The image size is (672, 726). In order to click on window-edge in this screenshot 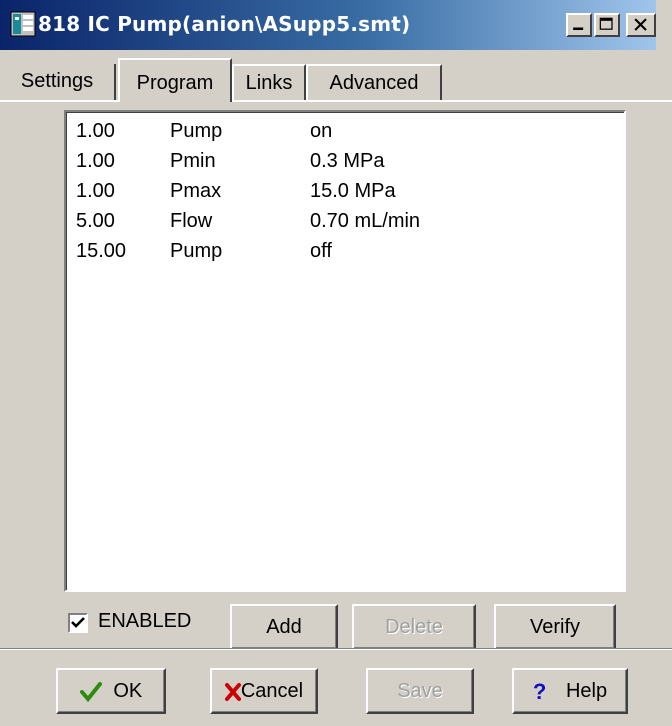, I will do `click(664, 25)`.